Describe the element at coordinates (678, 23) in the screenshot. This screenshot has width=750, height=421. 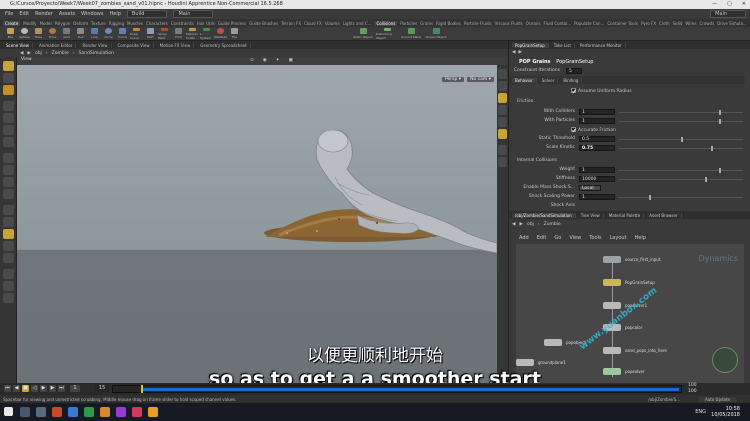
I see `shelf-tab: Solid` at that location.